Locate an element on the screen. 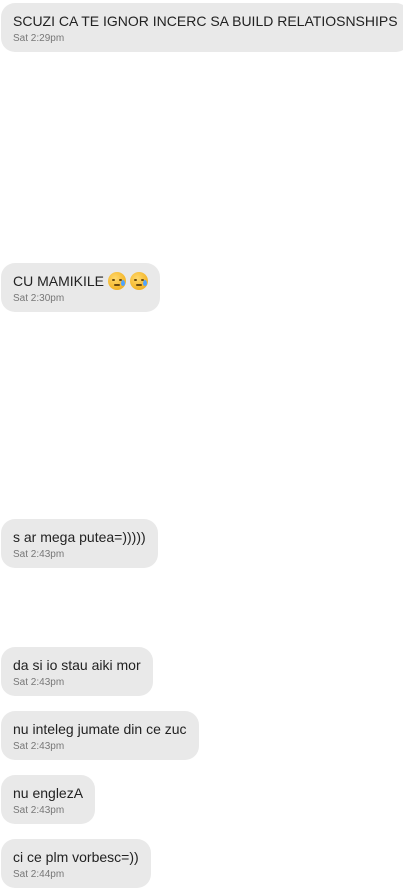  message-bubble: ci ce plm vorbesc=)) Sat 2:44pm is located at coordinates (76, 863).